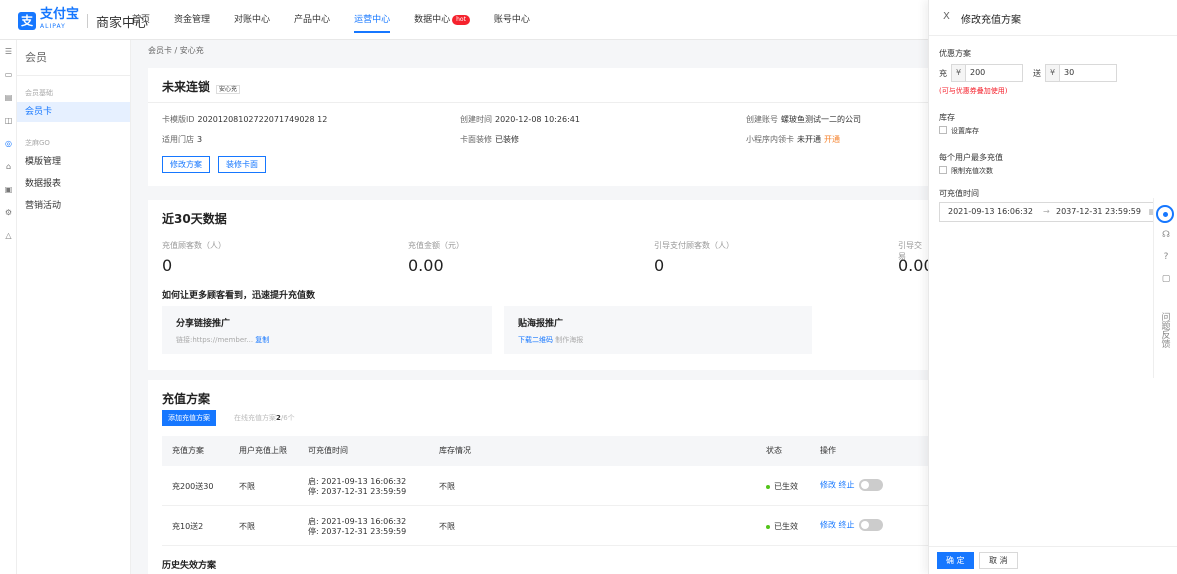 Image resolution: width=1177 pixels, height=574 pixels. I want to click on menu-icon: ☰, so click(8, 51).